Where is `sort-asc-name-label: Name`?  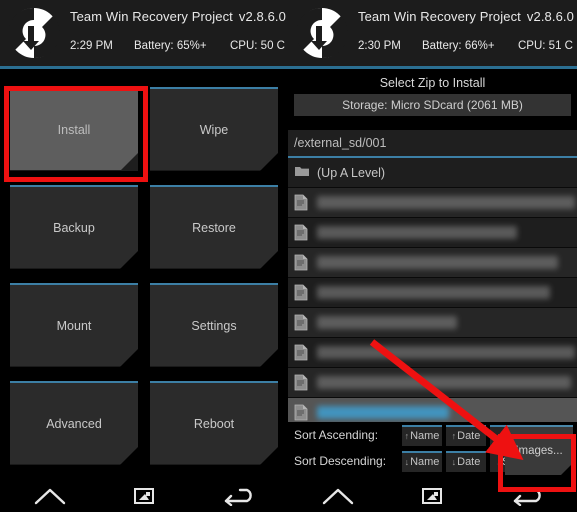 sort-asc-name-label: Name is located at coordinates (425, 436).